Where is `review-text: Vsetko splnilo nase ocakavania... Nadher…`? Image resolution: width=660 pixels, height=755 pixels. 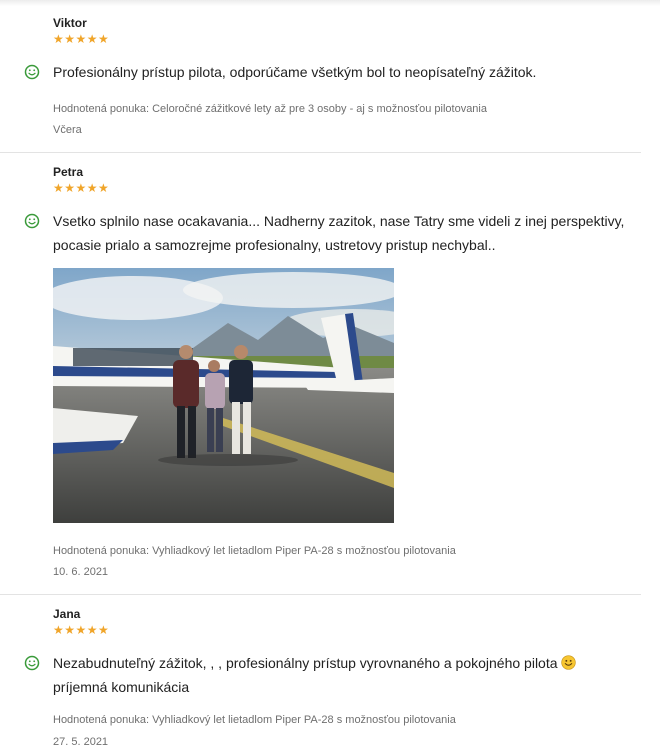
review-text: Vsetko splnilo nase ocakavania... Nadher… is located at coordinates (339, 233).